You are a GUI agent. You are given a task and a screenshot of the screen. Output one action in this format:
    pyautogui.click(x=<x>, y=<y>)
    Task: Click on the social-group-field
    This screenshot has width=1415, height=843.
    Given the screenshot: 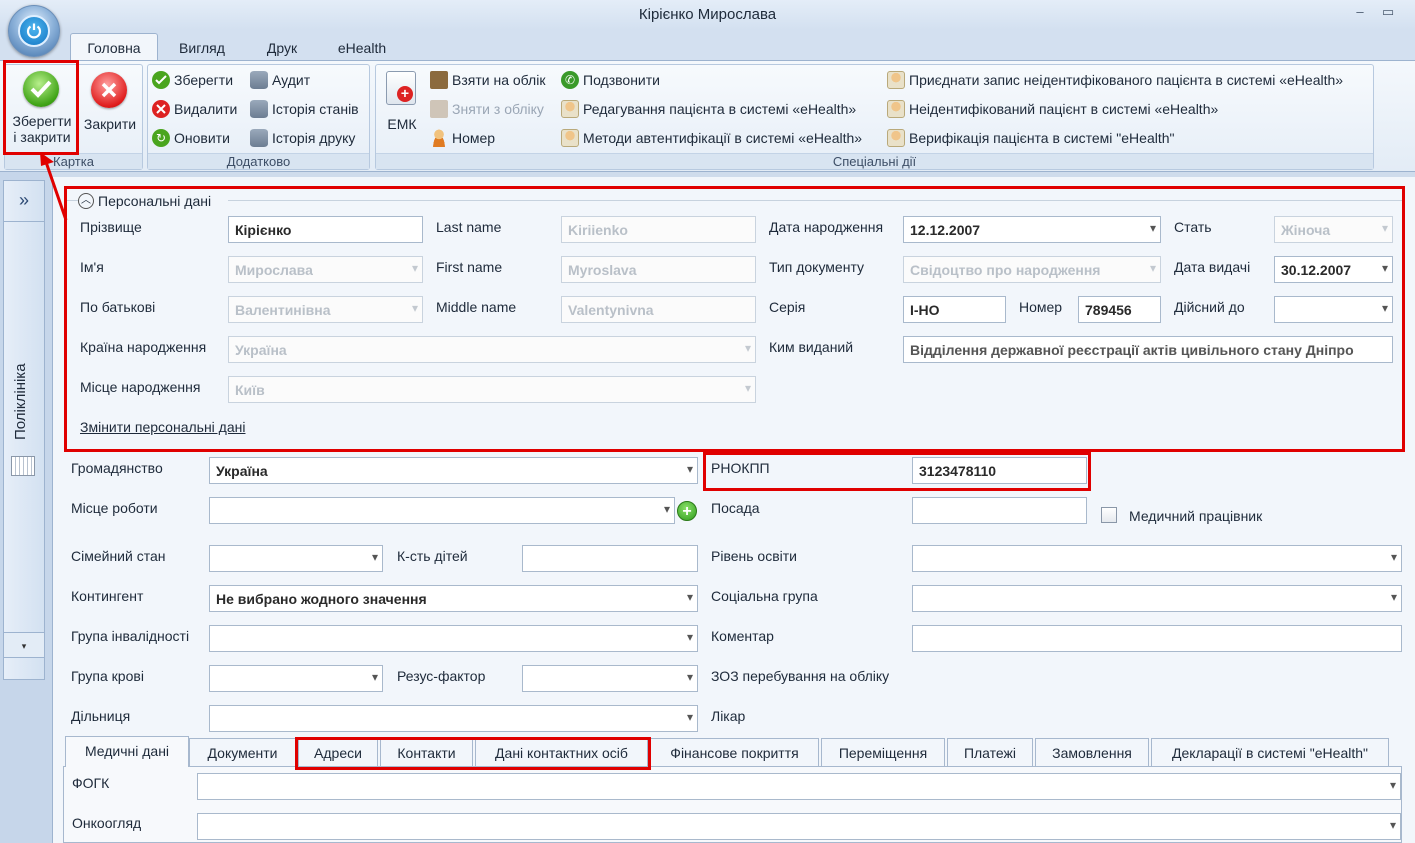 What is the action you would take?
    pyautogui.click(x=1157, y=598)
    